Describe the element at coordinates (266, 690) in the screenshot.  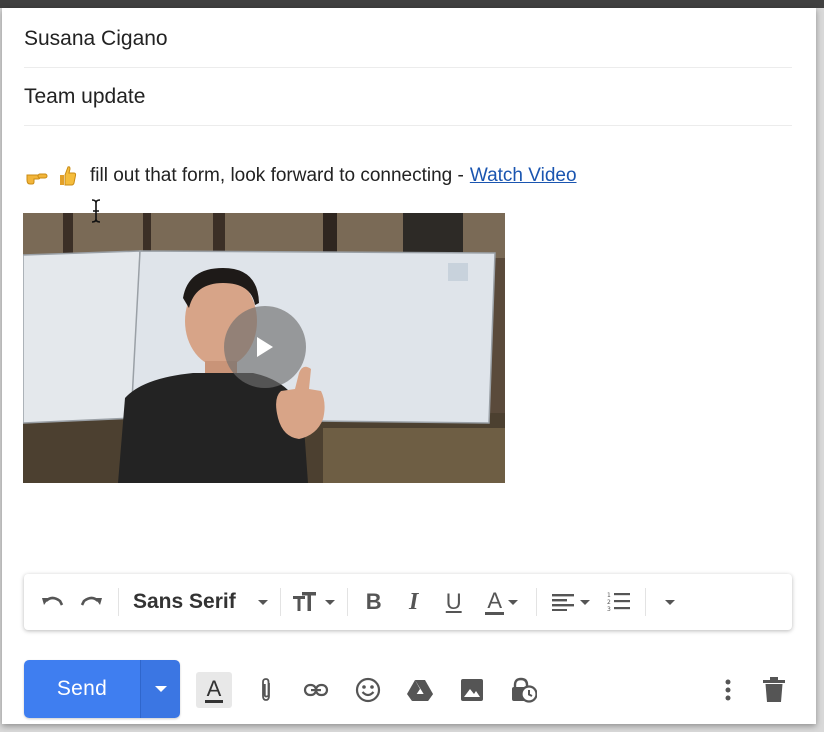
I see `attachment-icon` at that location.